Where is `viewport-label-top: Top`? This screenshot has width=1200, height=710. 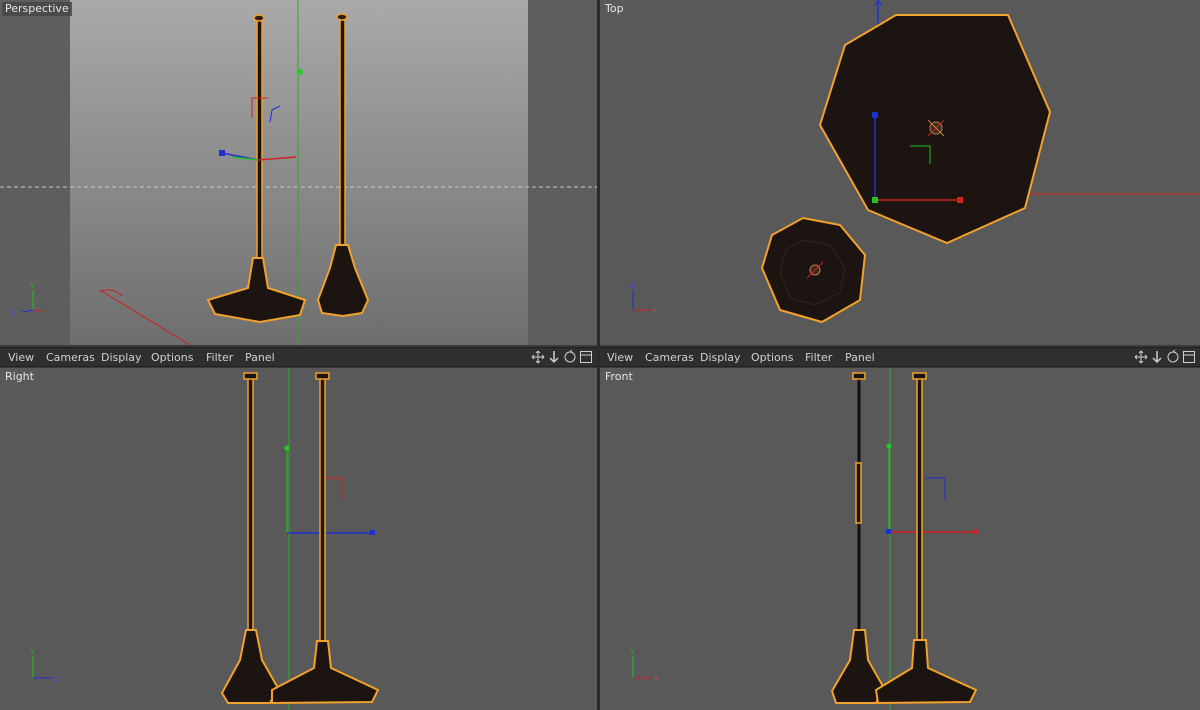
viewport-label-top: Top is located at coordinates (614, 8).